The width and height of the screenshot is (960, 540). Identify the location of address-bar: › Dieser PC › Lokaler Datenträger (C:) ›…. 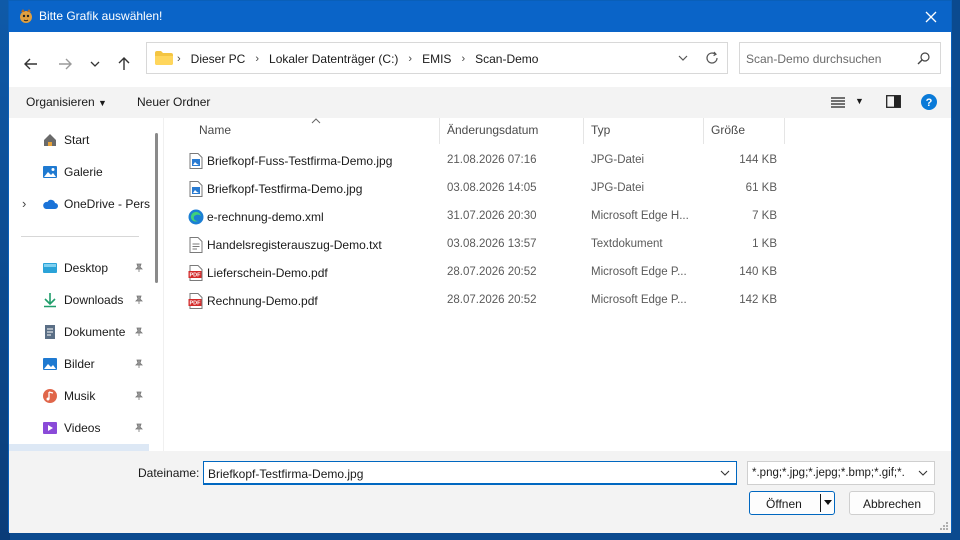
(437, 58).